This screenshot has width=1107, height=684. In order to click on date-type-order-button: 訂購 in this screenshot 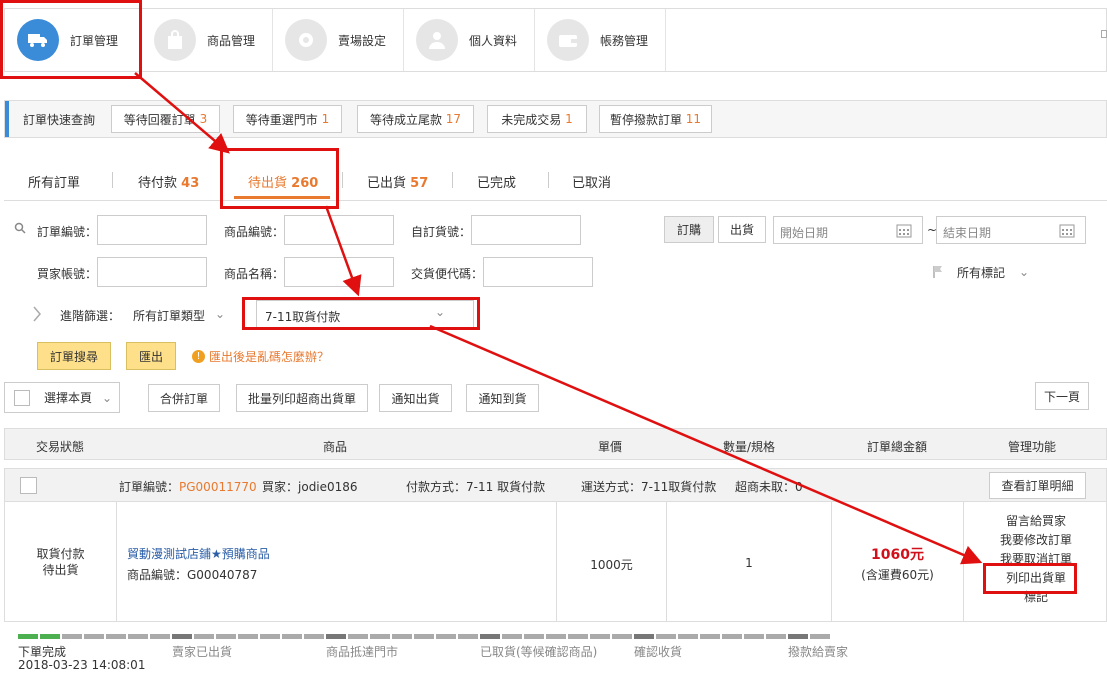, I will do `click(689, 229)`.